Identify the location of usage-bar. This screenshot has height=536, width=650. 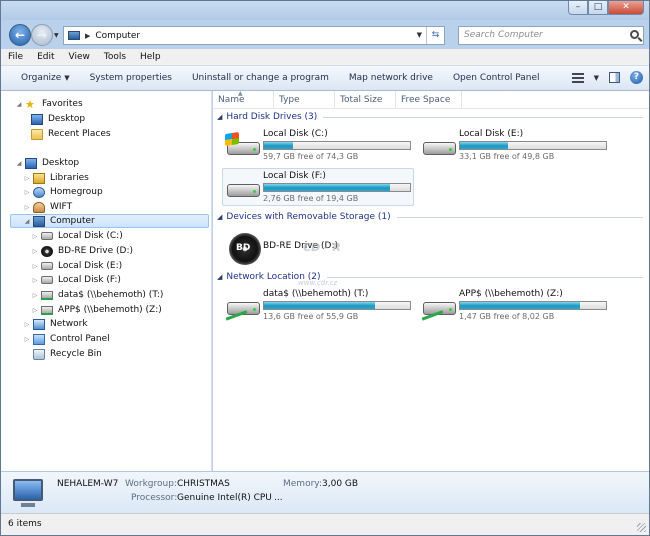
(533, 305).